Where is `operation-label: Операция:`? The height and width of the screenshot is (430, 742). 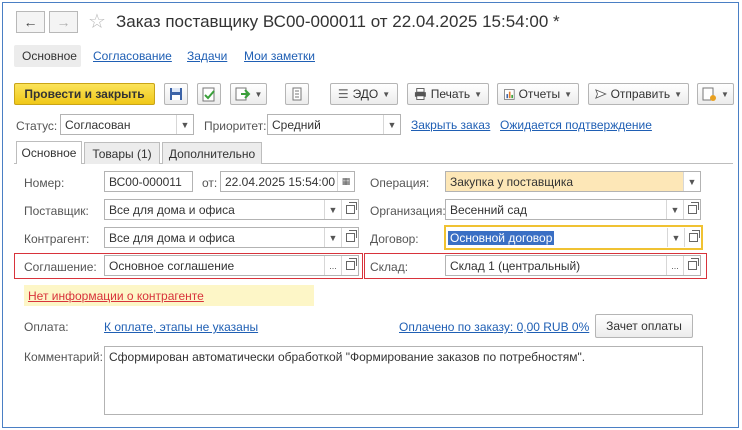 operation-label: Операция: is located at coordinates (400, 183).